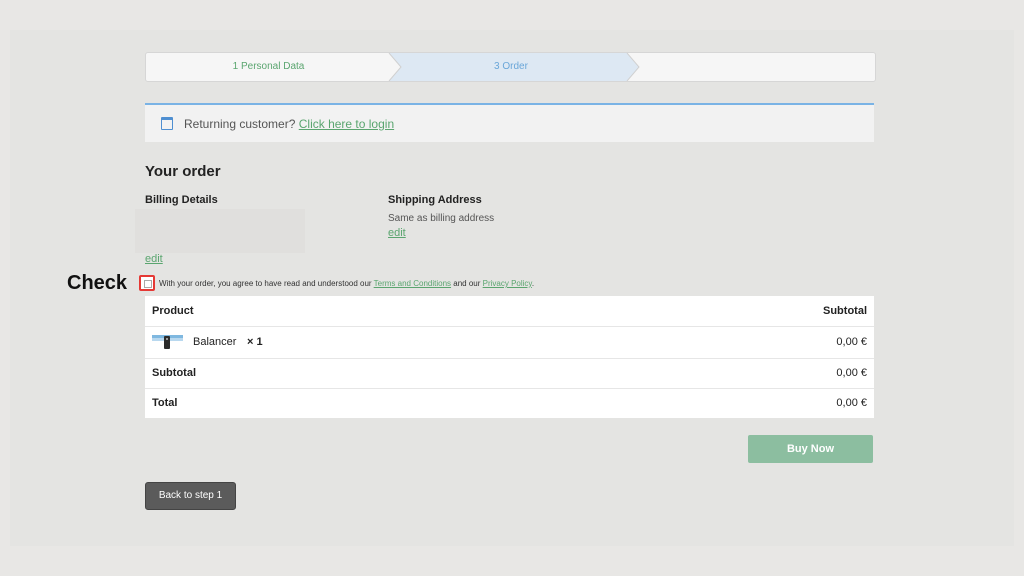  What do you see at coordinates (165, 403) in the screenshot?
I see `total-label: Total` at bounding box center [165, 403].